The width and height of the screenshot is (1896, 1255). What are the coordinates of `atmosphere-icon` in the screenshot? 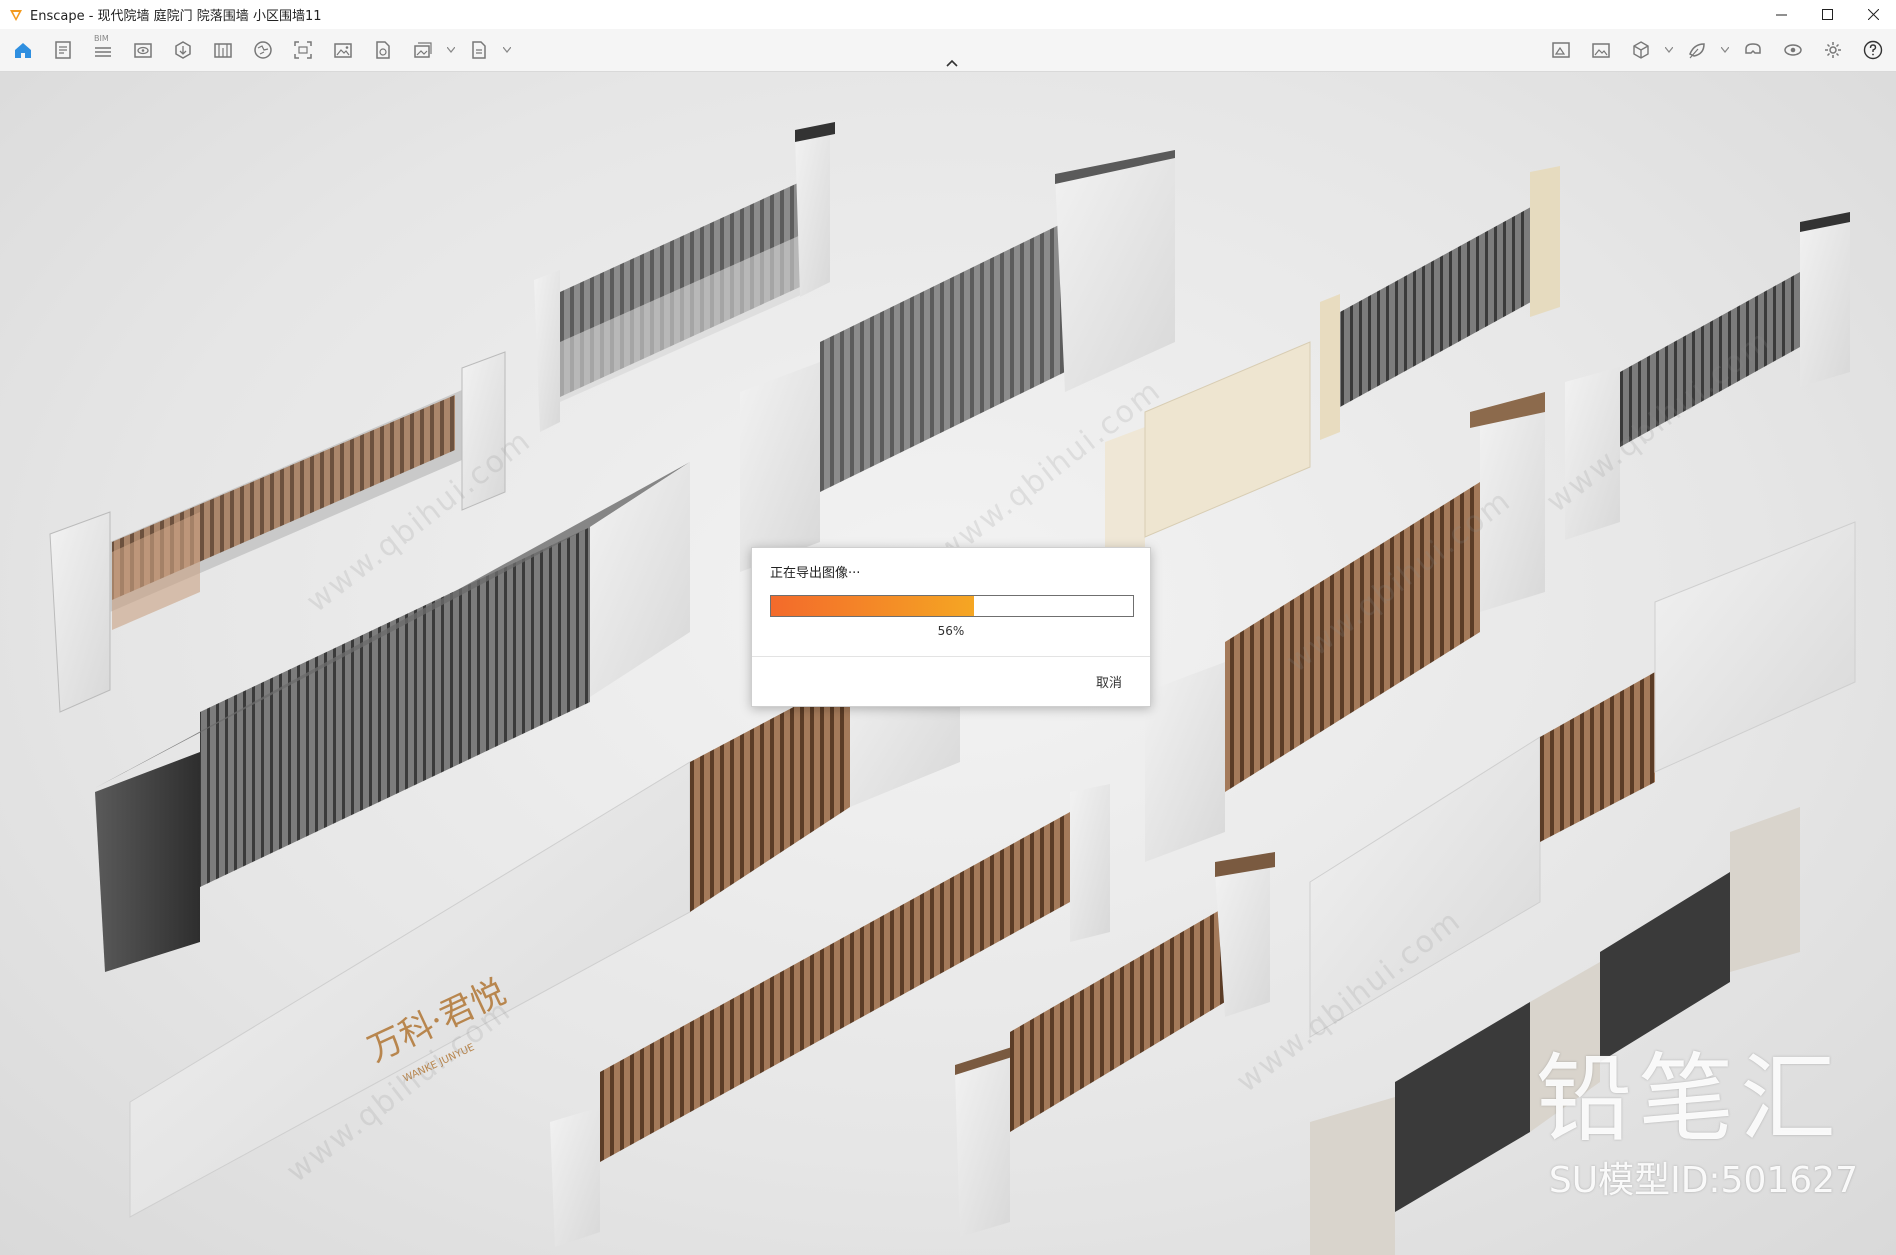 It's located at (1697, 51).